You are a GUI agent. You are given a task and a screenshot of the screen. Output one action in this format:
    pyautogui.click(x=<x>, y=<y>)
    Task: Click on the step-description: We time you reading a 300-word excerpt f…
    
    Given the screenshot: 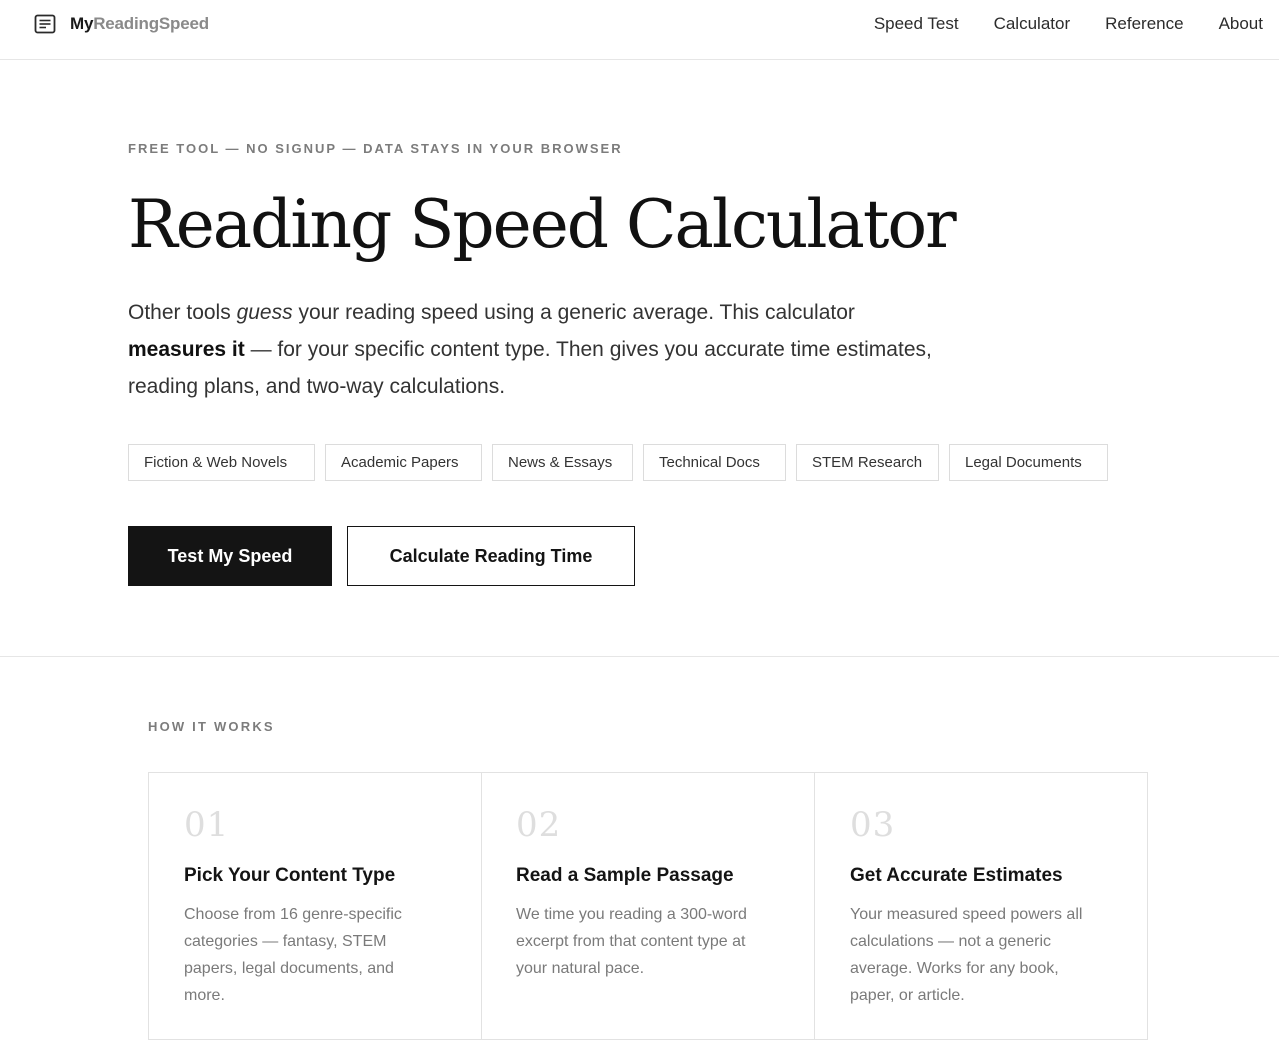 What is the action you would take?
    pyautogui.click(x=631, y=941)
    